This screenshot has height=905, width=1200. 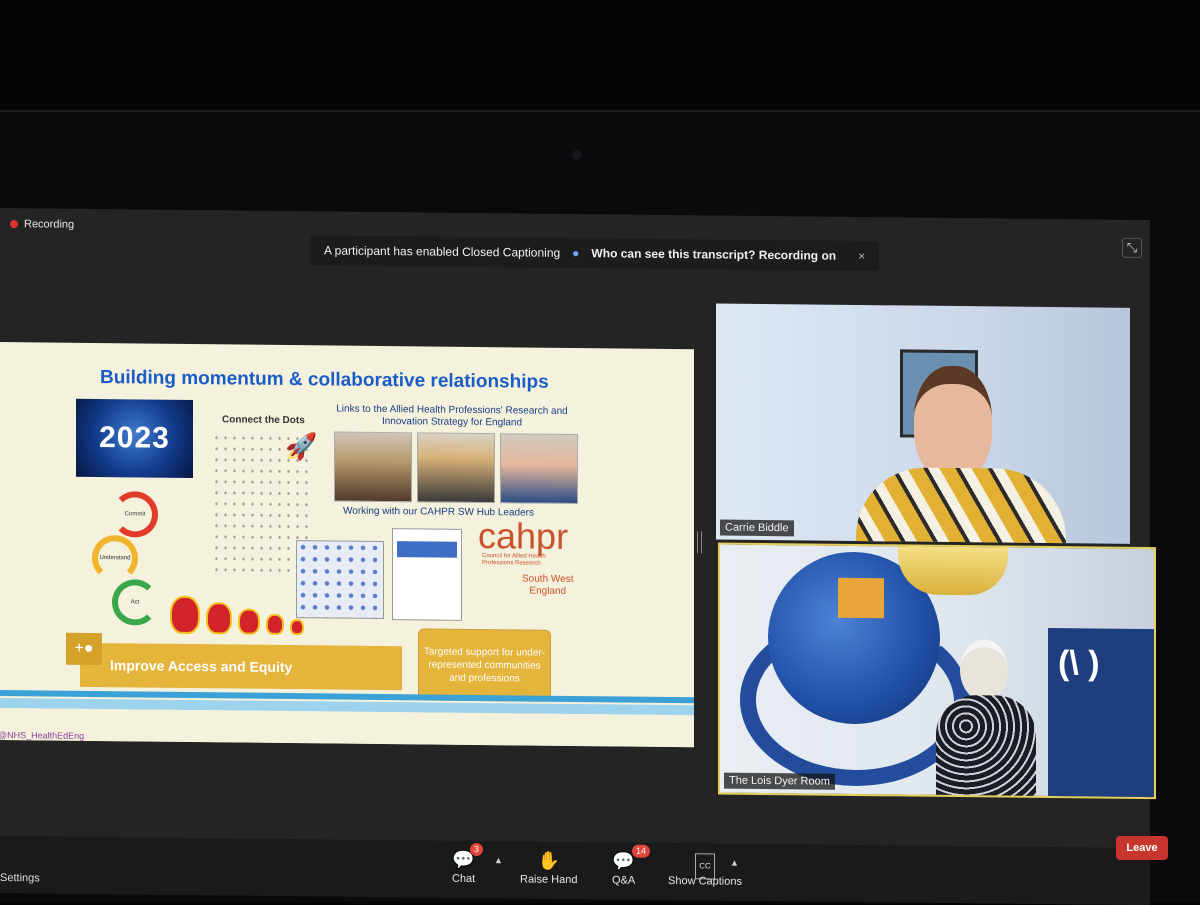 What do you see at coordinates (549, 880) in the screenshot?
I see `raise-hand-label: Raise Hand` at bounding box center [549, 880].